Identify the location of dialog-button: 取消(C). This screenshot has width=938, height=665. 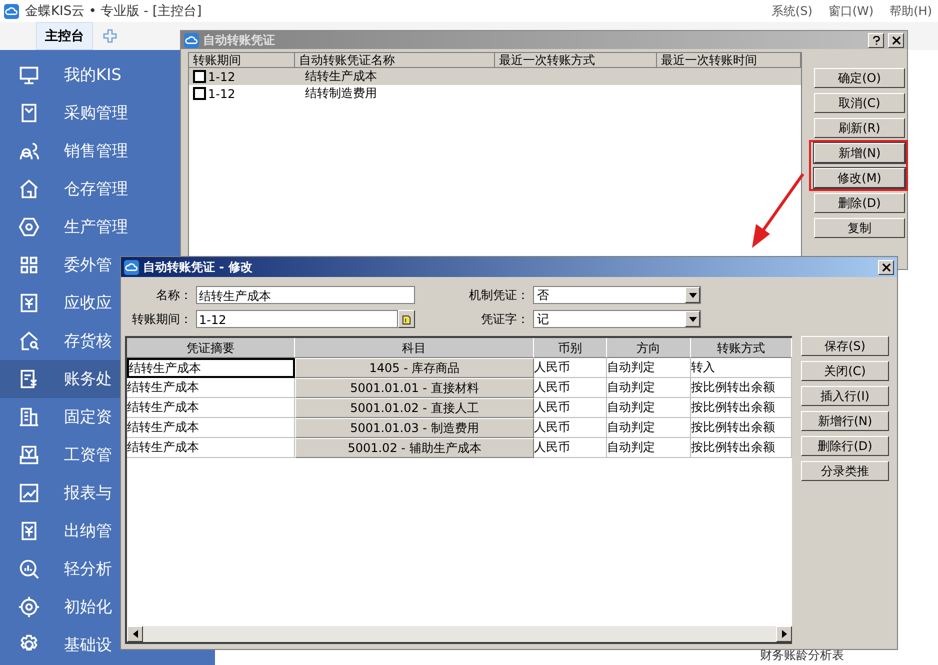
(859, 103).